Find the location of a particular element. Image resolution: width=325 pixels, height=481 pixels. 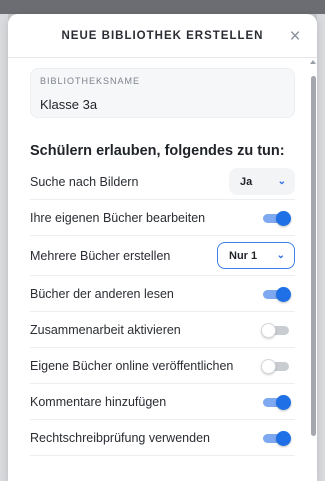

setting-label: Rechtschreibprüfung verwenden is located at coordinates (120, 437).